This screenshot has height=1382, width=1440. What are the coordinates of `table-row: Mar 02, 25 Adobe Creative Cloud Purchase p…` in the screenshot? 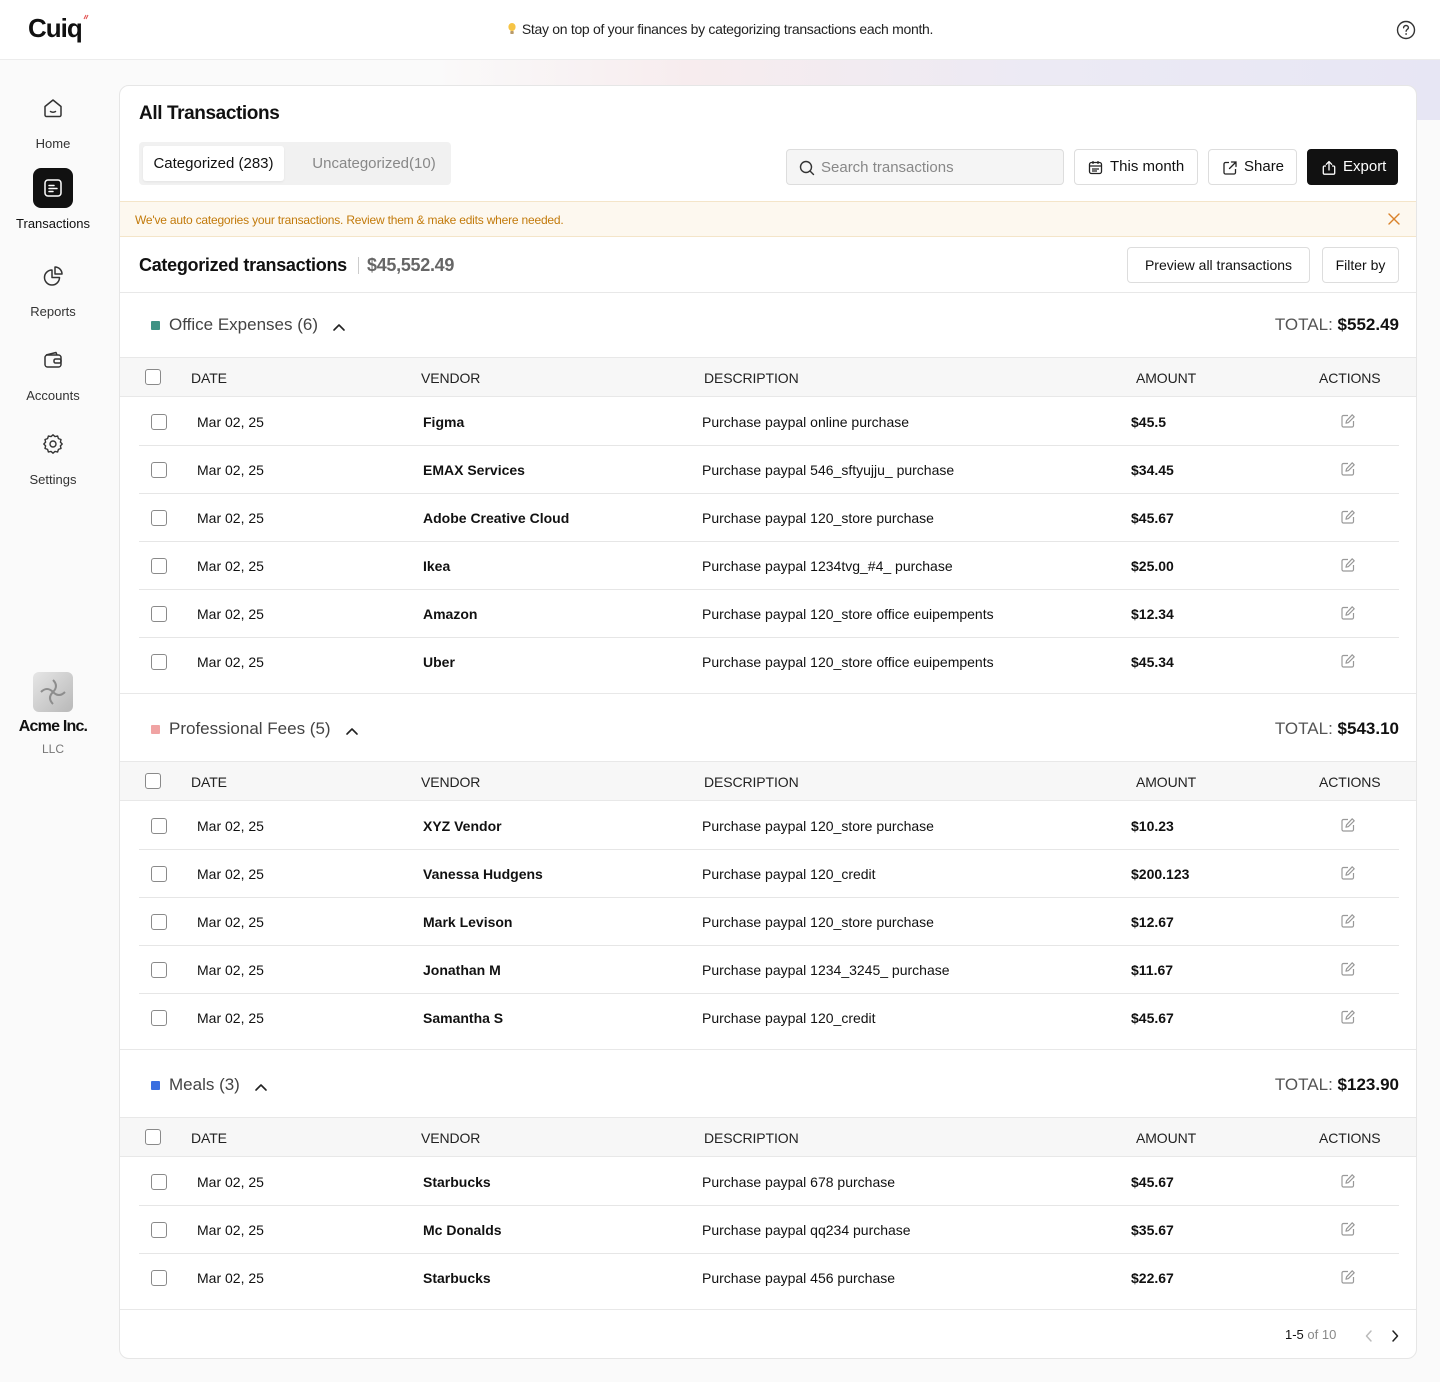 It's located at (769, 518).